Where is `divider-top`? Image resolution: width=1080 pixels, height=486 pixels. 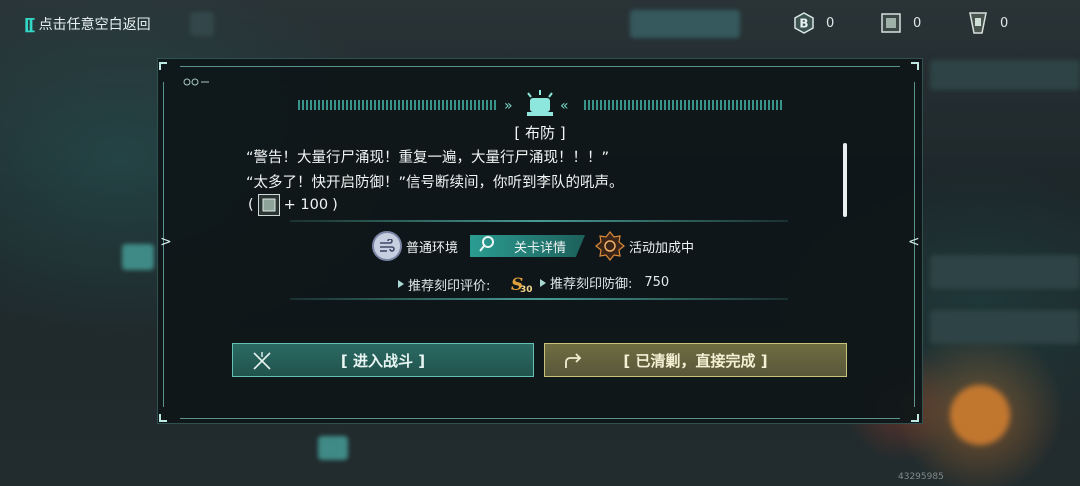
divider-top is located at coordinates (539, 221).